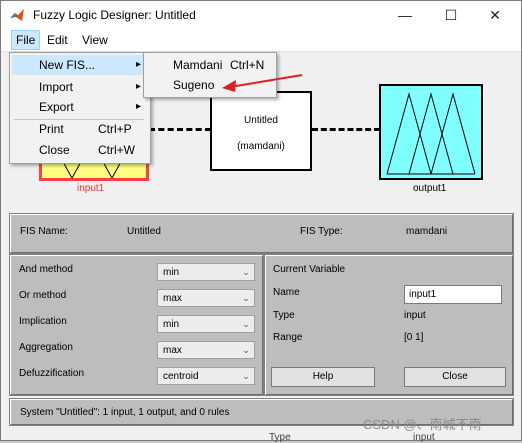 This screenshot has width=522, height=443. I want to click on aggregation-value: max, so click(172, 350).